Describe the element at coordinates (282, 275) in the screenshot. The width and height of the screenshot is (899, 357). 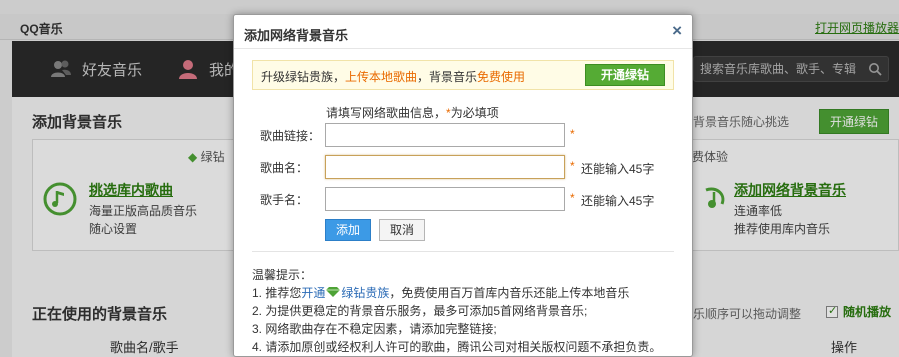
I see `tips-title: 温馨提示：` at that location.